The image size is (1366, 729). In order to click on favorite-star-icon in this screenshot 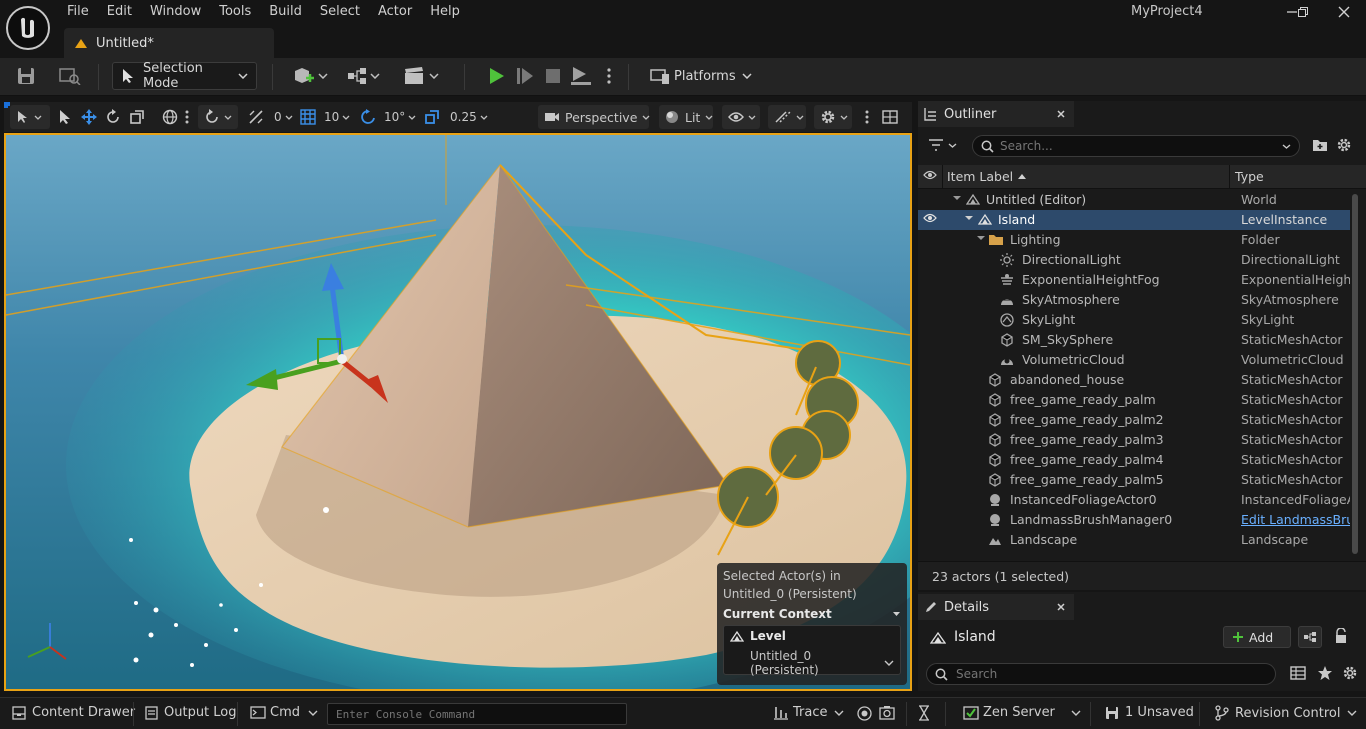, I will do `click(1325, 673)`.